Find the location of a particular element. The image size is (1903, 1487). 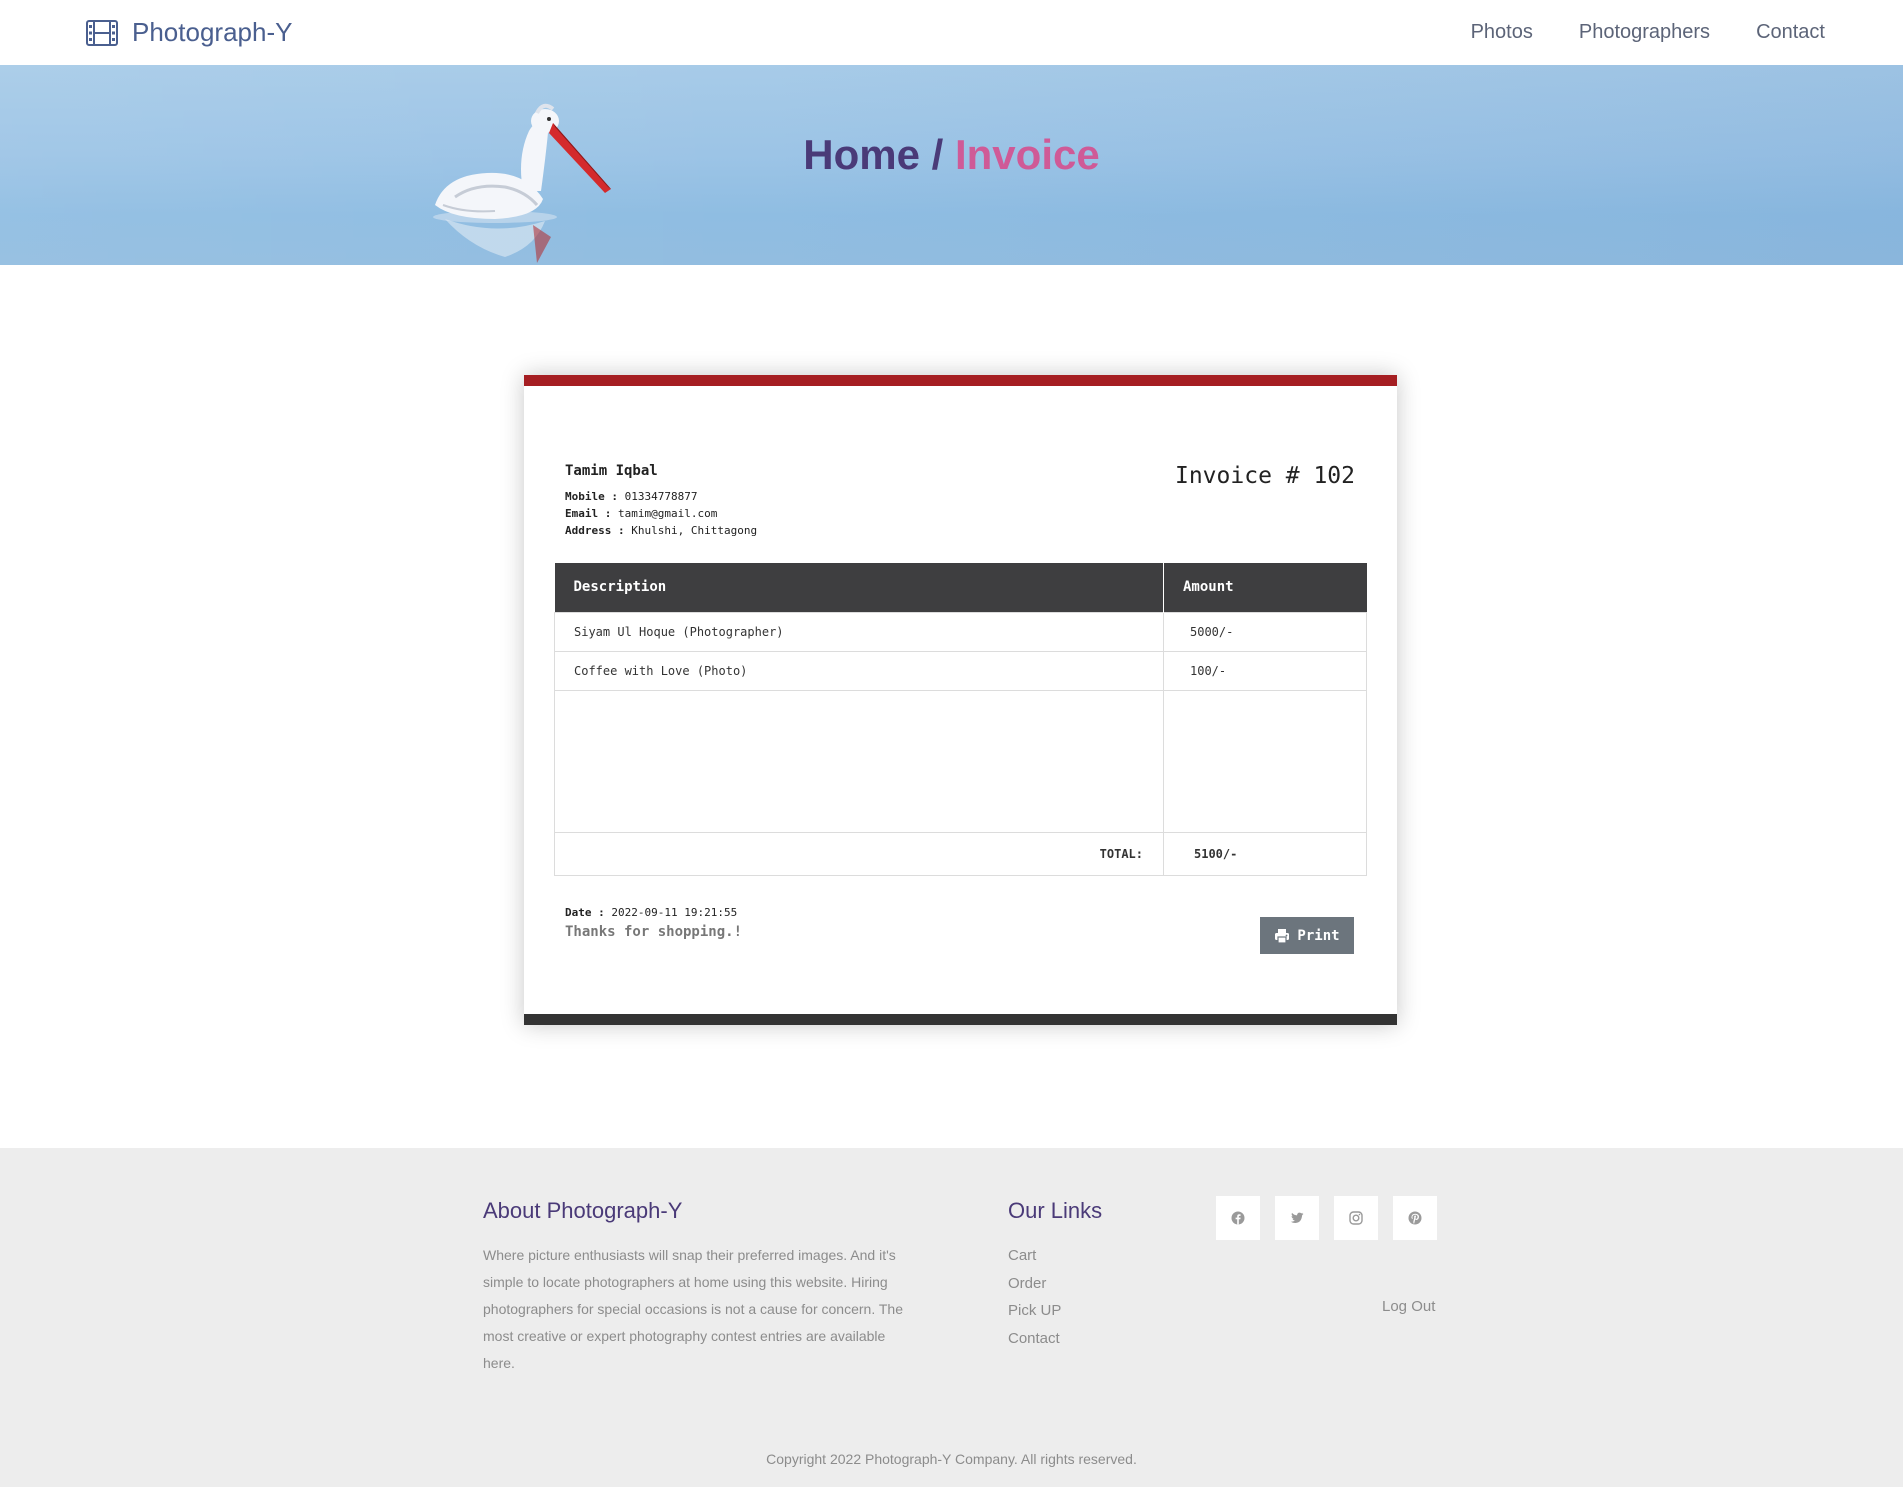

social-links is located at coordinates (1326, 1218).